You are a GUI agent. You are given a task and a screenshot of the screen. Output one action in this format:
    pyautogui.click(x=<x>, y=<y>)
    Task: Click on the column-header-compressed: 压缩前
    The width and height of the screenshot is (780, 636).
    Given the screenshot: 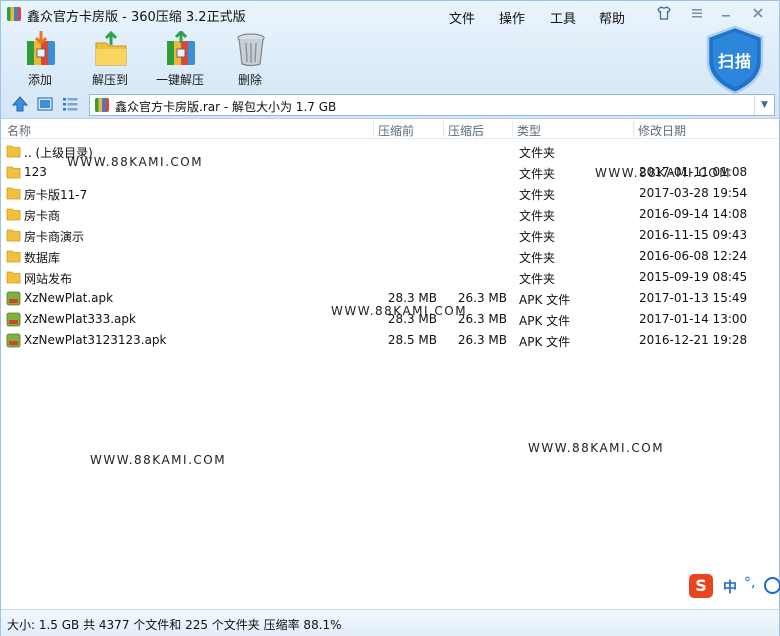 What is the action you would take?
    pyautogui.click(x=396, y=130)
    